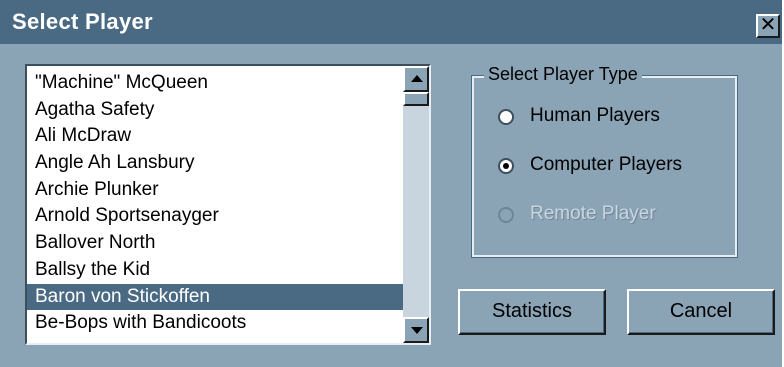  What do you see at coordinates (215, 323) in the screenshot?
I see `list-item: Be-Bops with Bandicoots` at bounding box center [215, 323].